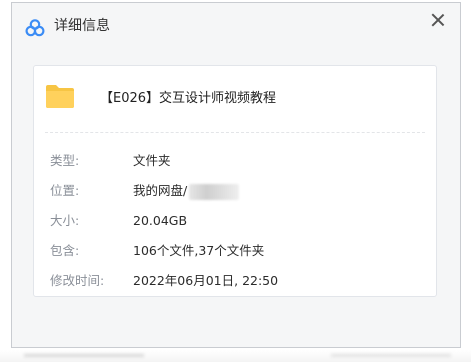  I want to click on file-name: 【E026】交互设计师视频教程, so click(188, 98).